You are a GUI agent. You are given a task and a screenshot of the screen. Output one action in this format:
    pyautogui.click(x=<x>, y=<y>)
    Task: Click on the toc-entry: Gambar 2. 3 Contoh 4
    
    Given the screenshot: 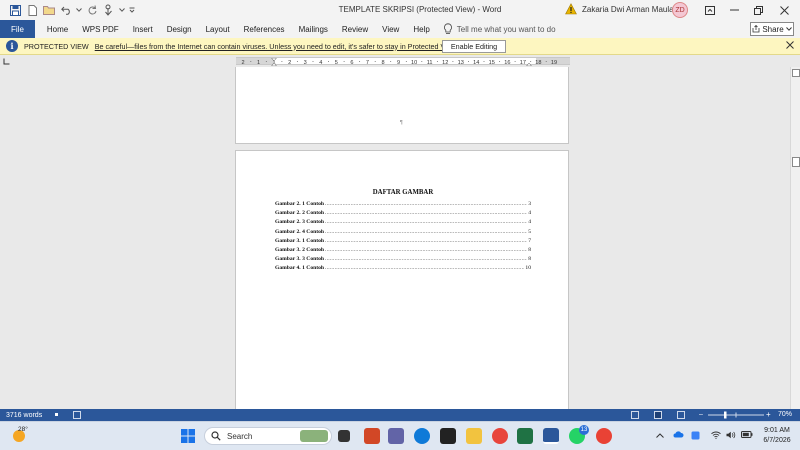 What is the action you would take?
    pyautogui.click(x=403, y=223)
    